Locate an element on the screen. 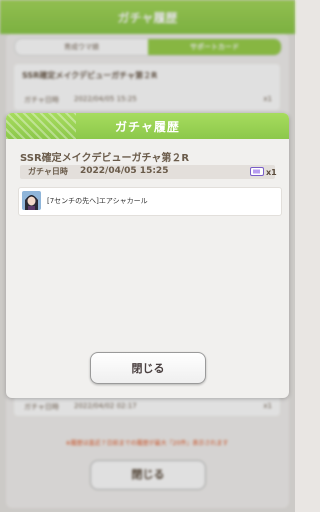 This screenshot has width=320, height=512. result-item-label: [7センチの先へ]エアシャカール is located at coordinates (97, 201).